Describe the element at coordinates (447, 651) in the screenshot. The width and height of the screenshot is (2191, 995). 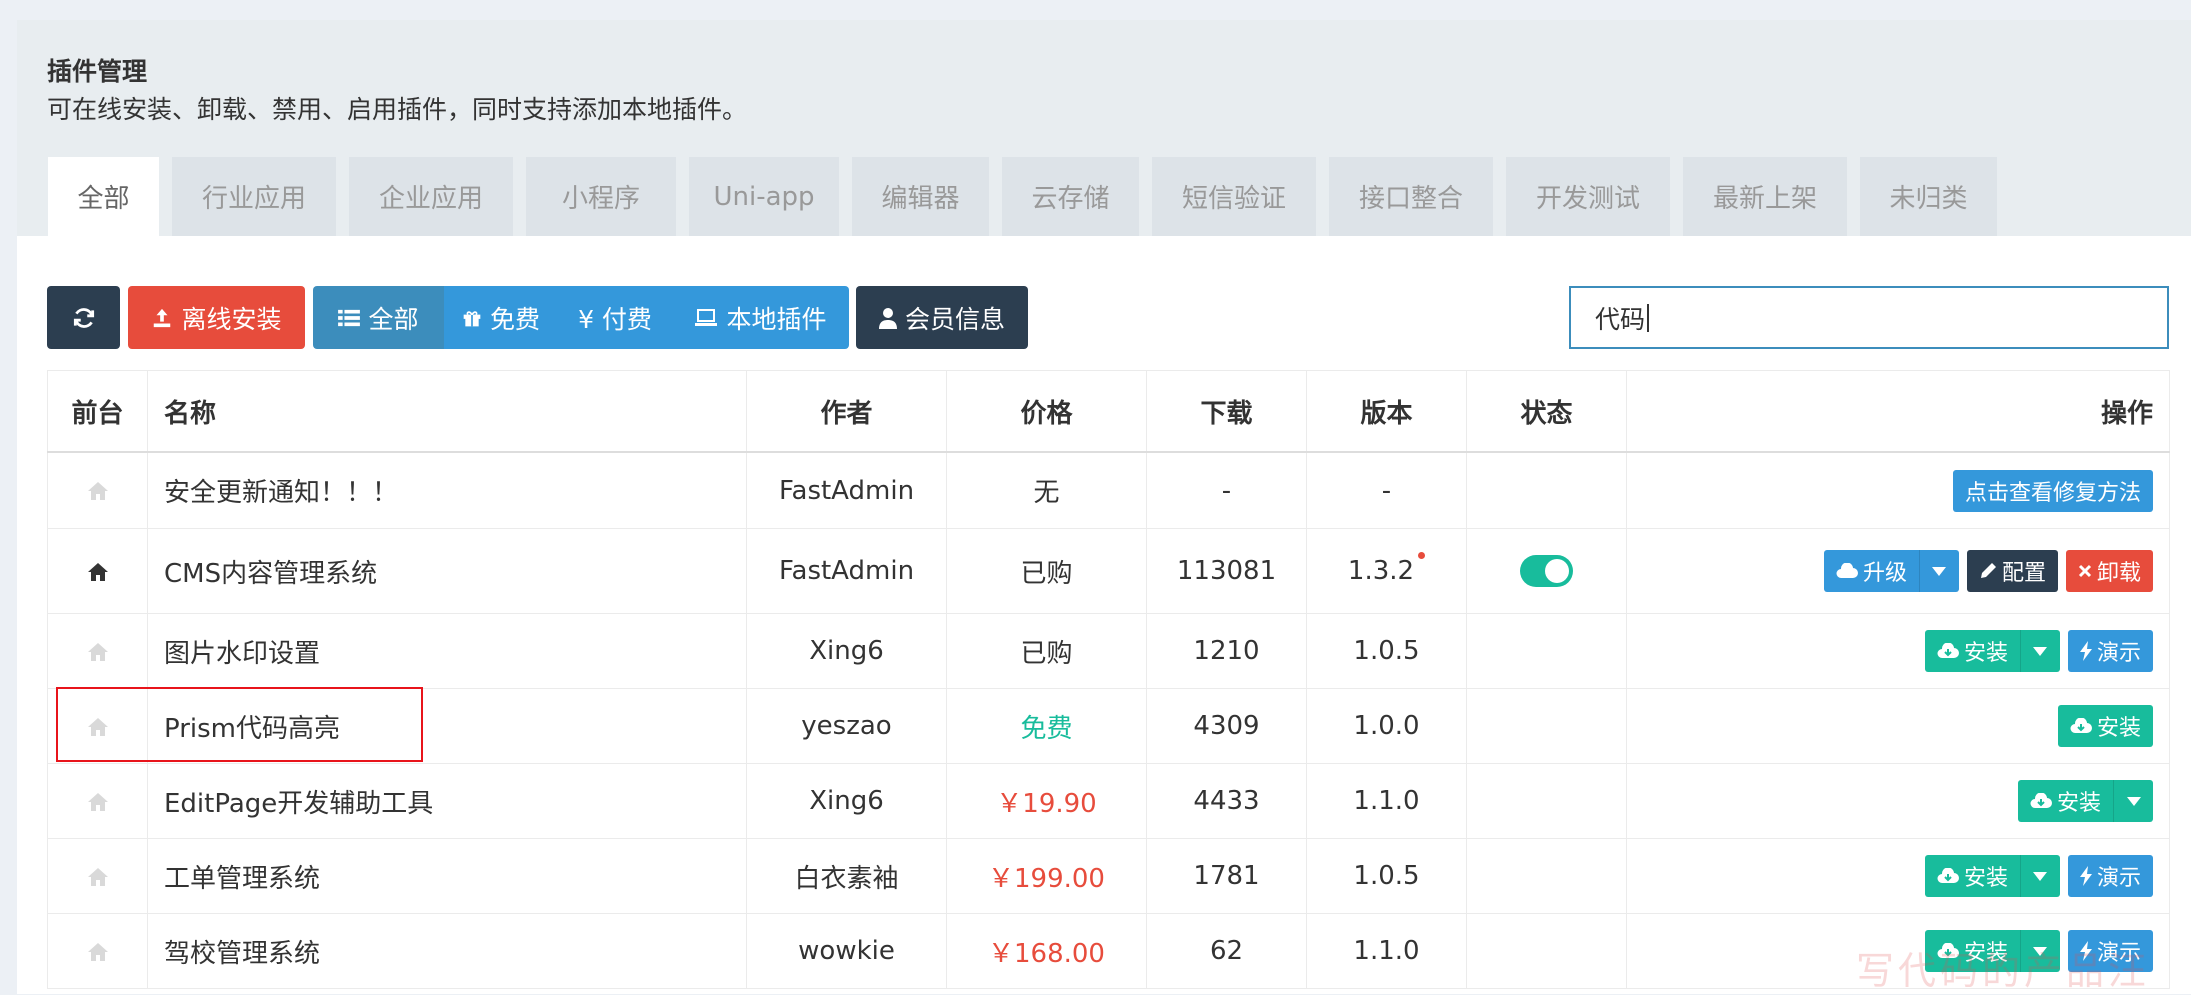
I see `plugin-name: 图片水印设置` at that location.